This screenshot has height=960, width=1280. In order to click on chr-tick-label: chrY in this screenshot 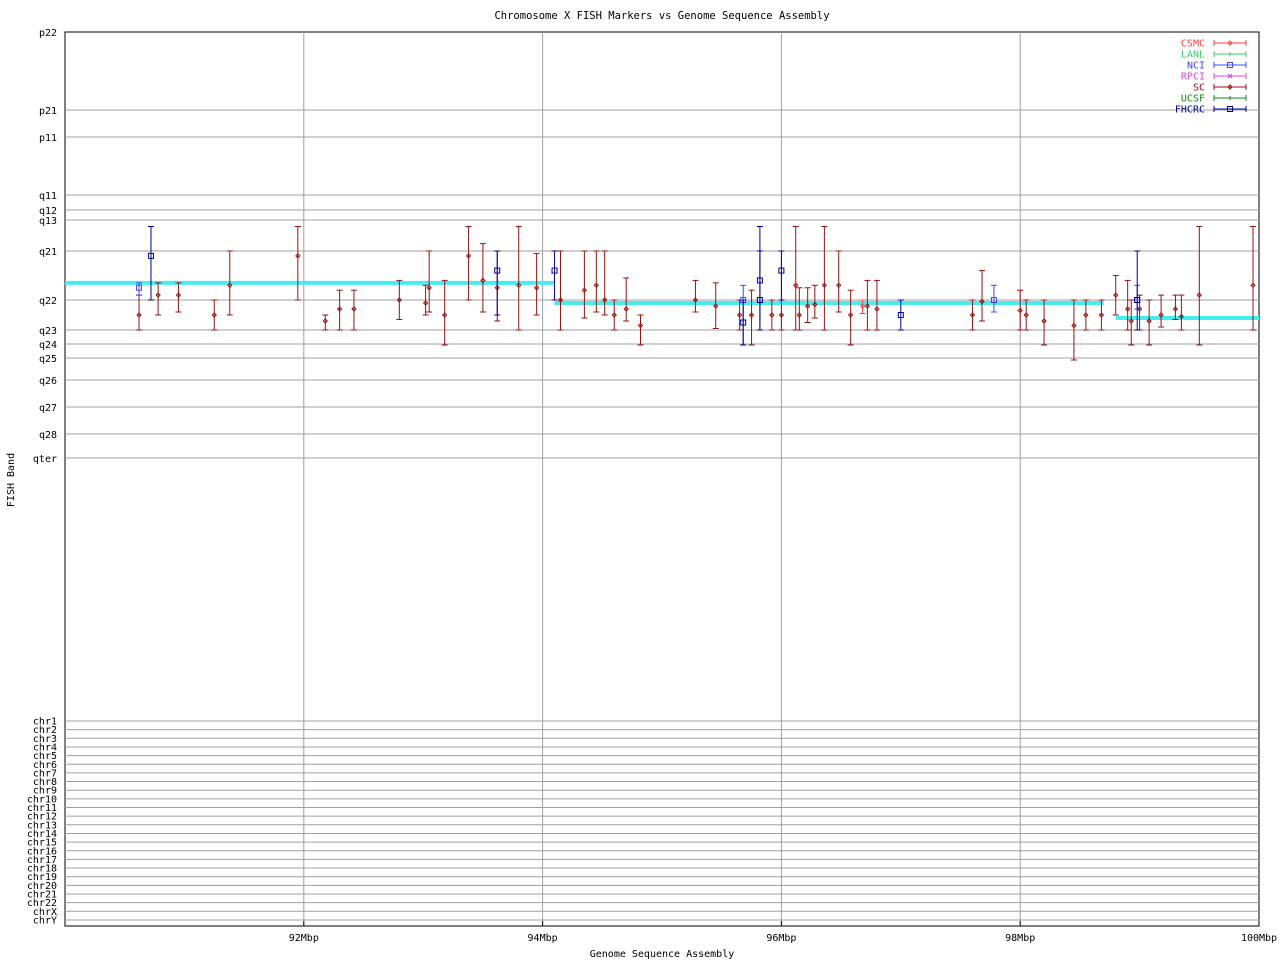, I will do `click(45, 920)`.